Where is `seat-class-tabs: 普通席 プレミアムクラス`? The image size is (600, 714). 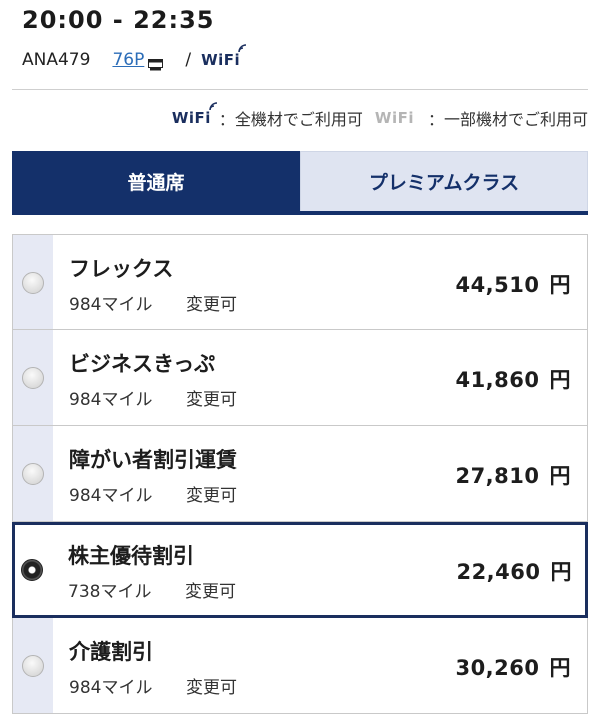 seat-class-tabs: 普通席 プレミアムクラス is located at coordinates (300, 183).